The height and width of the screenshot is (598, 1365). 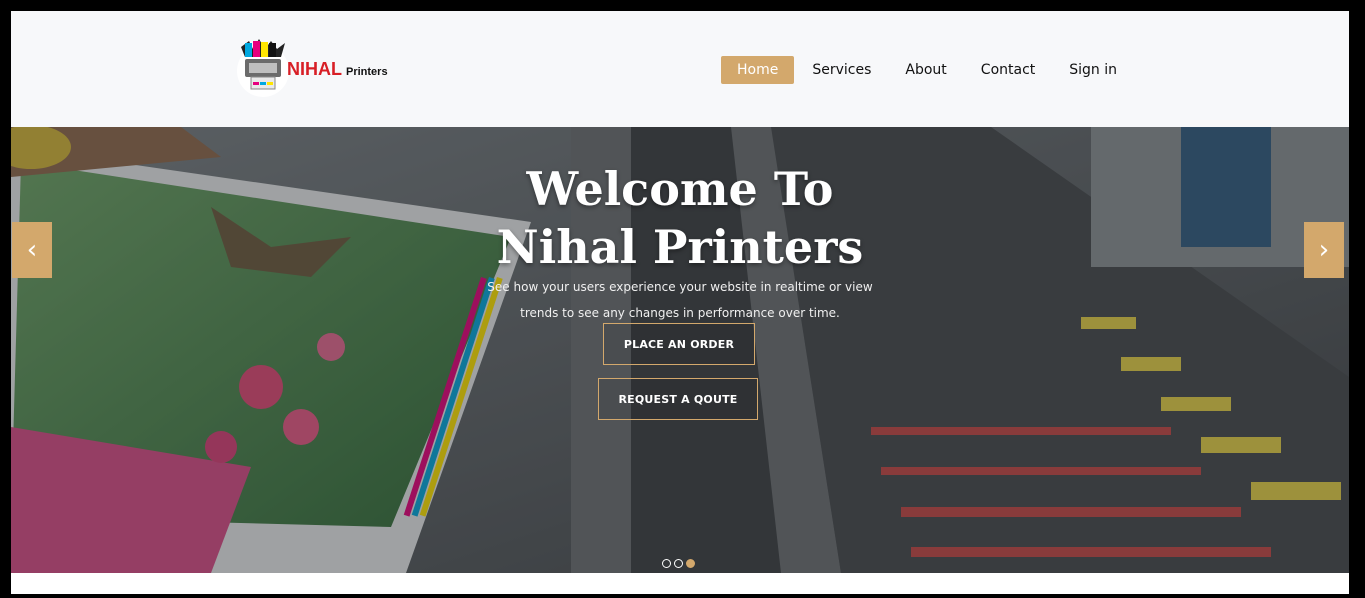 I want to click on nav-about: About, so click(x=925, y=70).